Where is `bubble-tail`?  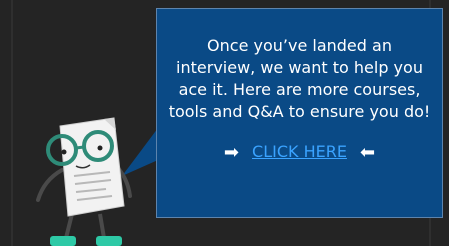
bubble-tail is located at coordinates (140, 152).